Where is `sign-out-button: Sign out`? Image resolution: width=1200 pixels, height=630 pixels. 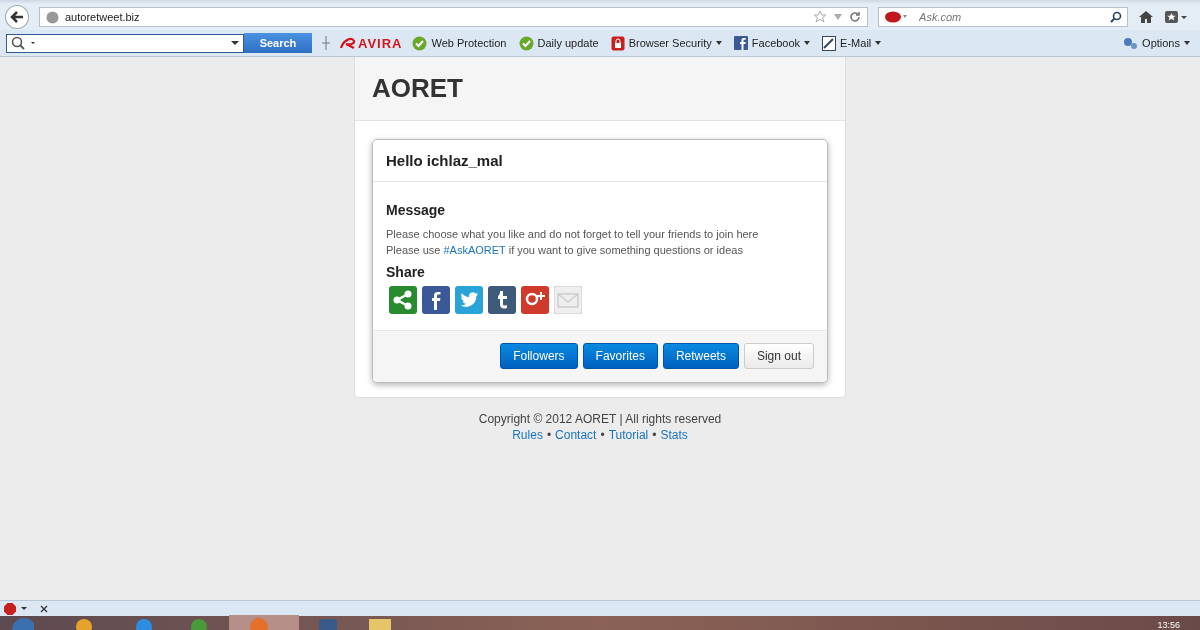
sign-out-button: Sign out is located at coordinates (778, 356).